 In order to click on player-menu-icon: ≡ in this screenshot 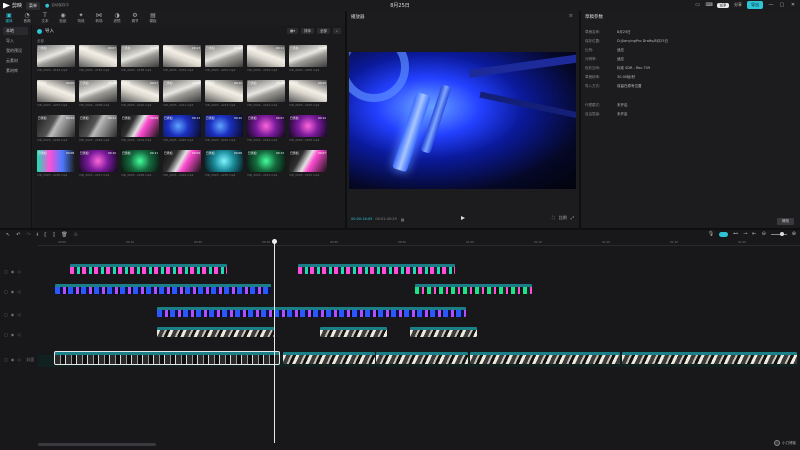, I will do `click(571, 16)`.